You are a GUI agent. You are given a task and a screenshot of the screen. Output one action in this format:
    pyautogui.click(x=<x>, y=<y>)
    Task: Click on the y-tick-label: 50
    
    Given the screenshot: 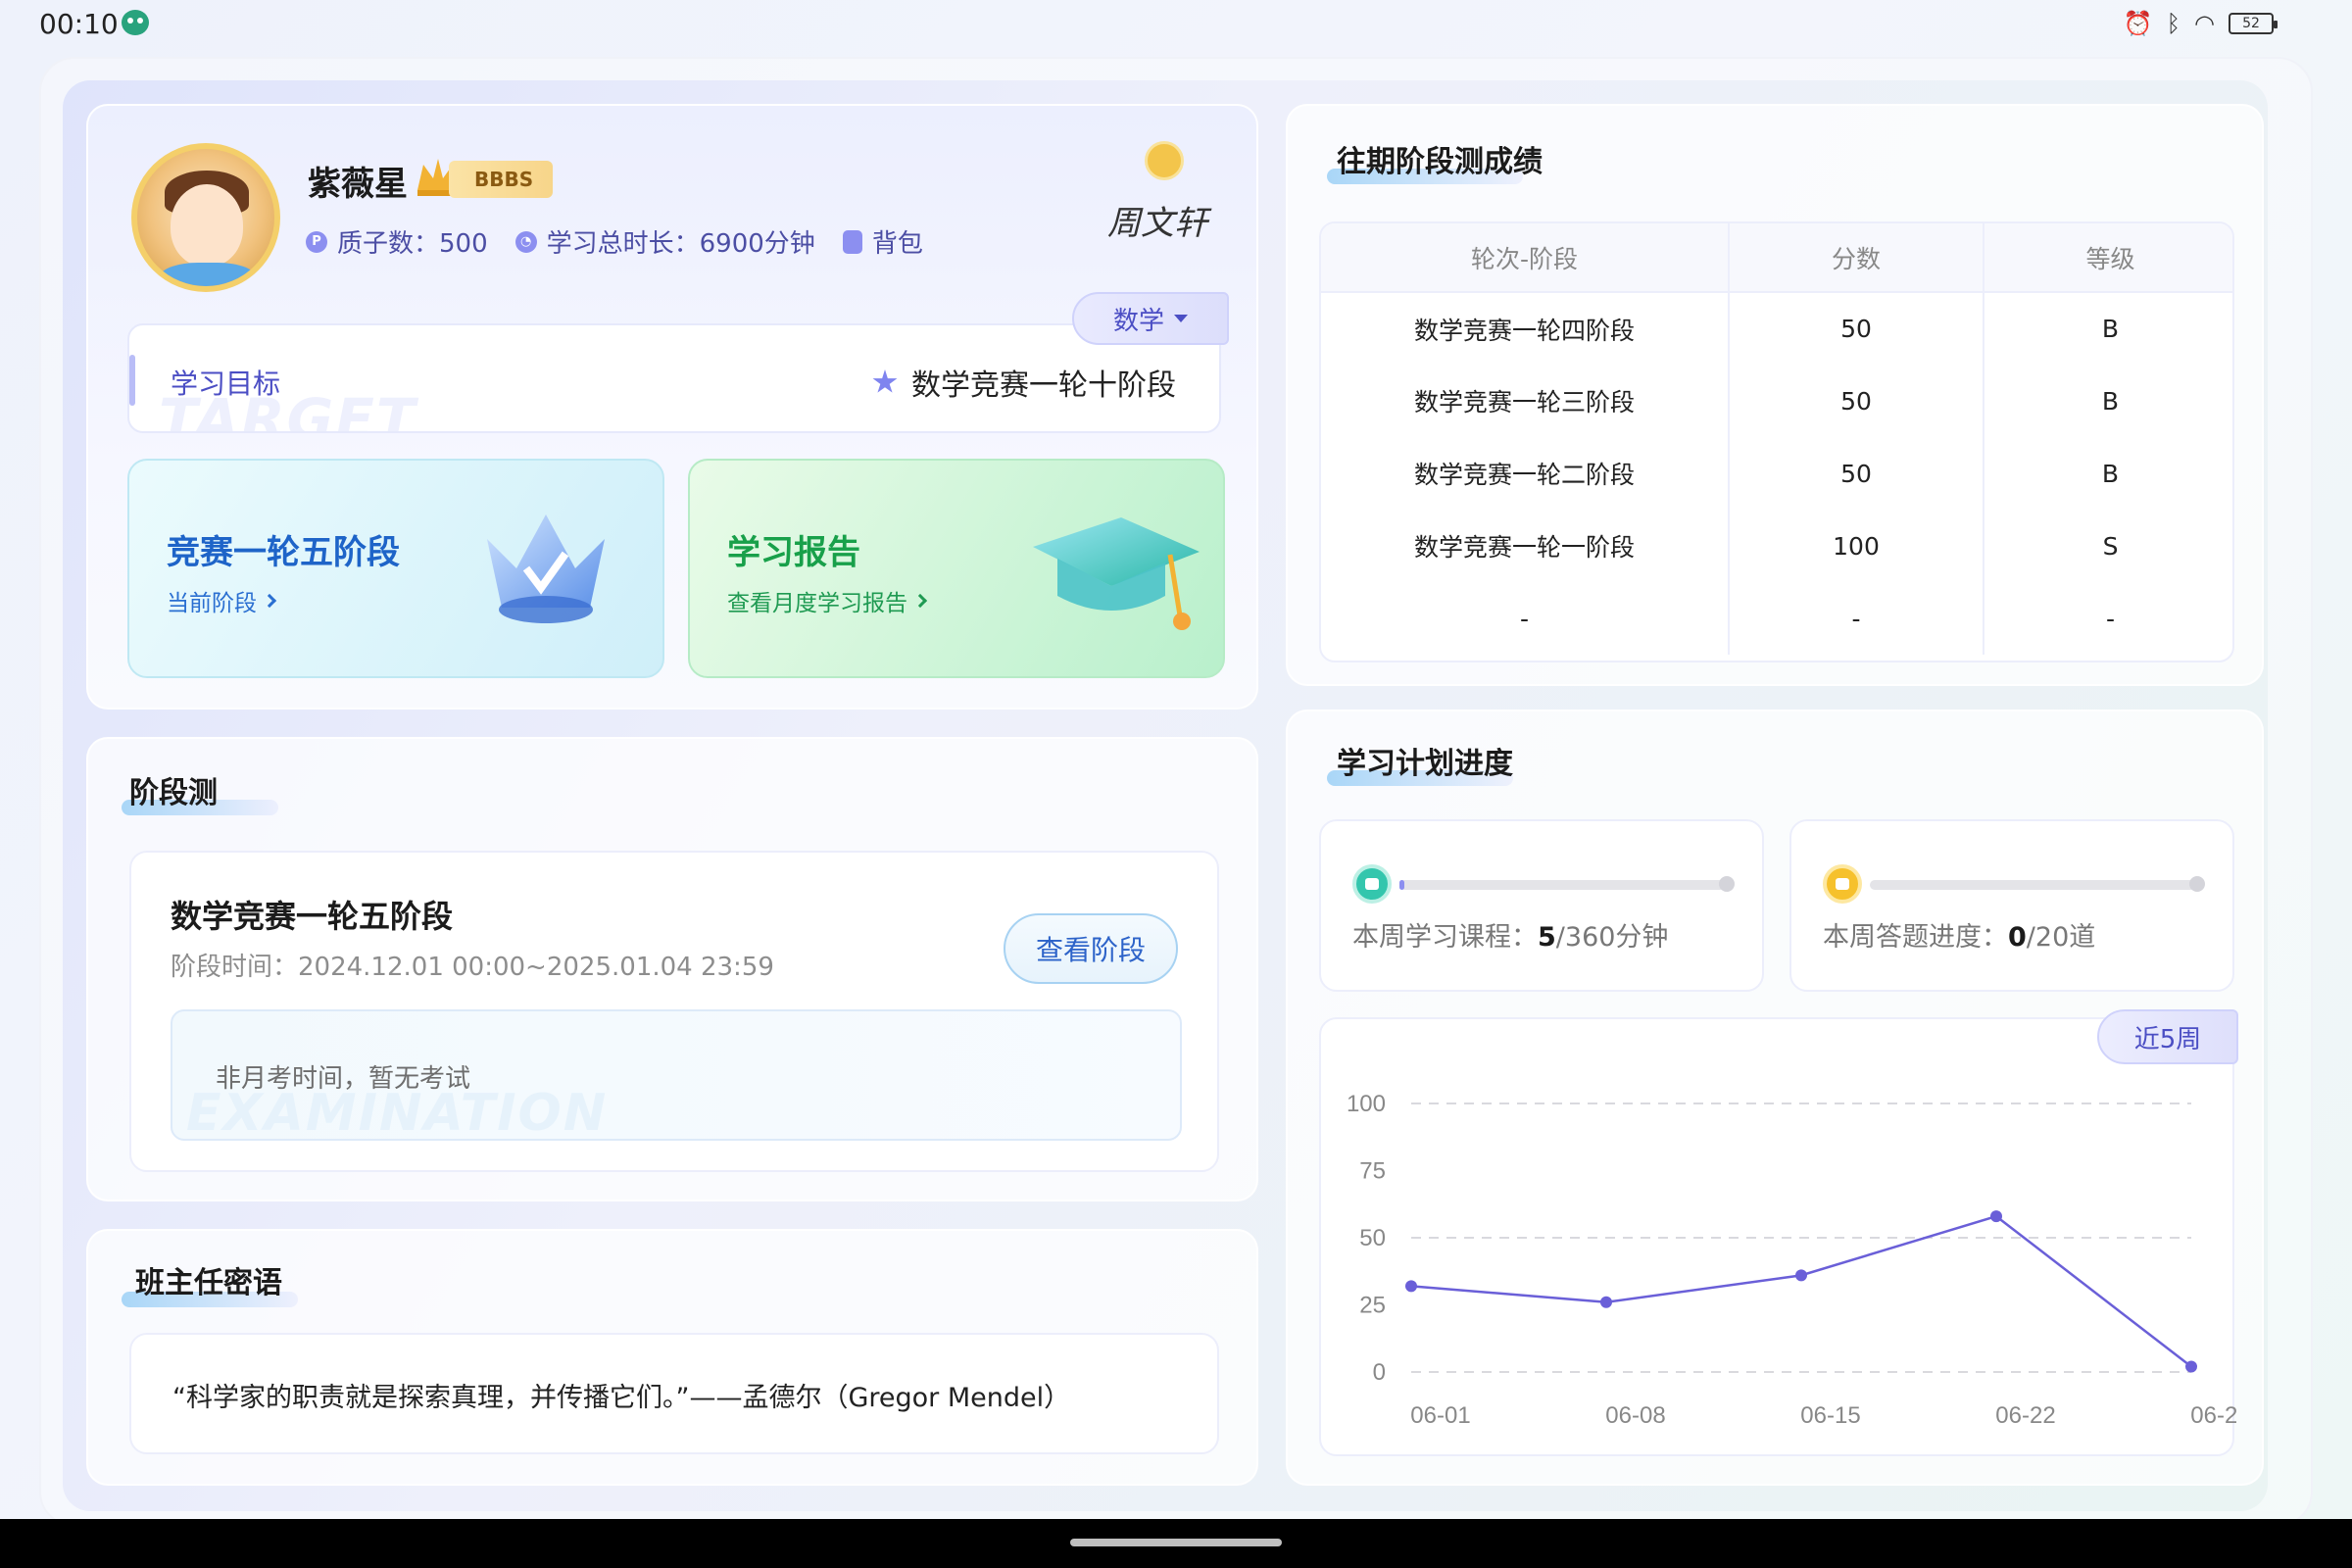 What is the action you would take?
    pyautogui.click(x=1372, y=1238)
    